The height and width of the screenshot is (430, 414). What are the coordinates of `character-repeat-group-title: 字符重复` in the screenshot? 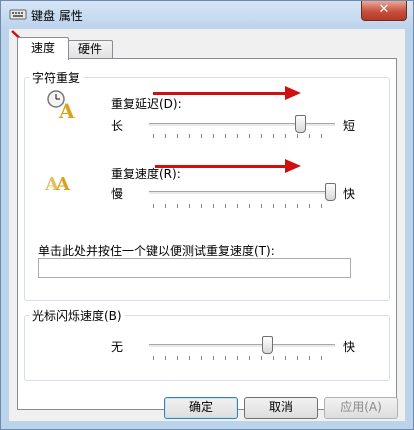 It's located at (56, 77).